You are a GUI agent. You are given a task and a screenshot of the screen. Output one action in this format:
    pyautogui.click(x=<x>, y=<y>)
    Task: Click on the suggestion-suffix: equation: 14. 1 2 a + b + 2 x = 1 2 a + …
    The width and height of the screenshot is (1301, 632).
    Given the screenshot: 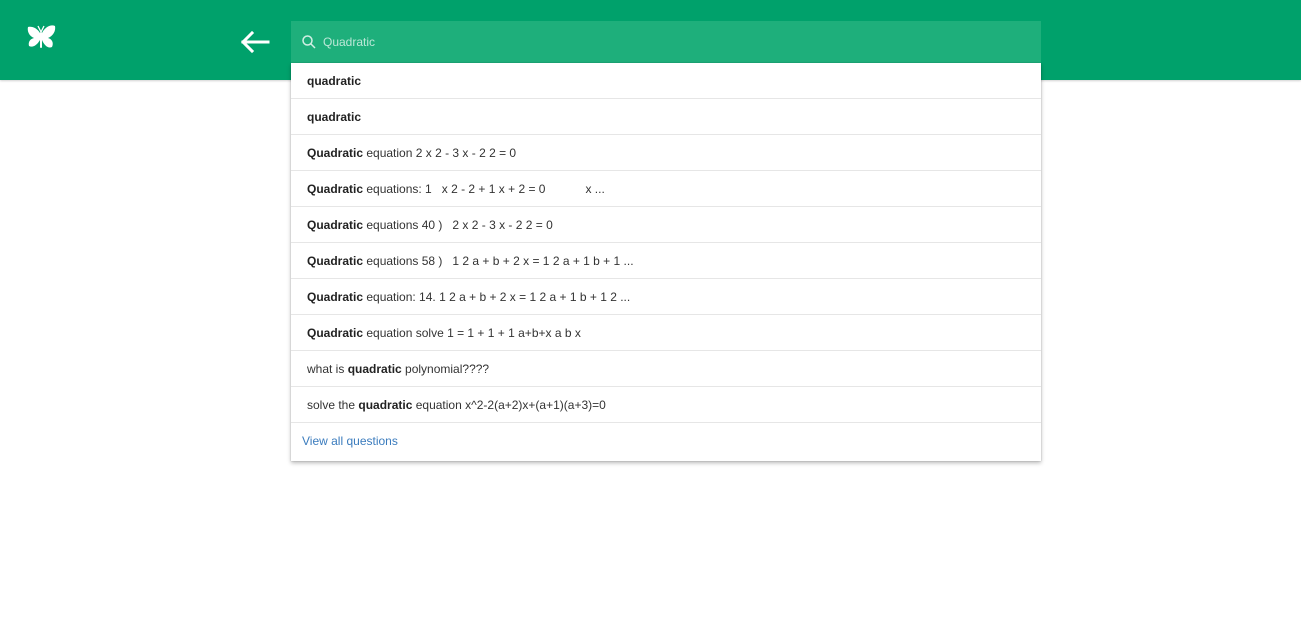 What is the action you would take?
    pyautogui.click(x=497, y=297)
    